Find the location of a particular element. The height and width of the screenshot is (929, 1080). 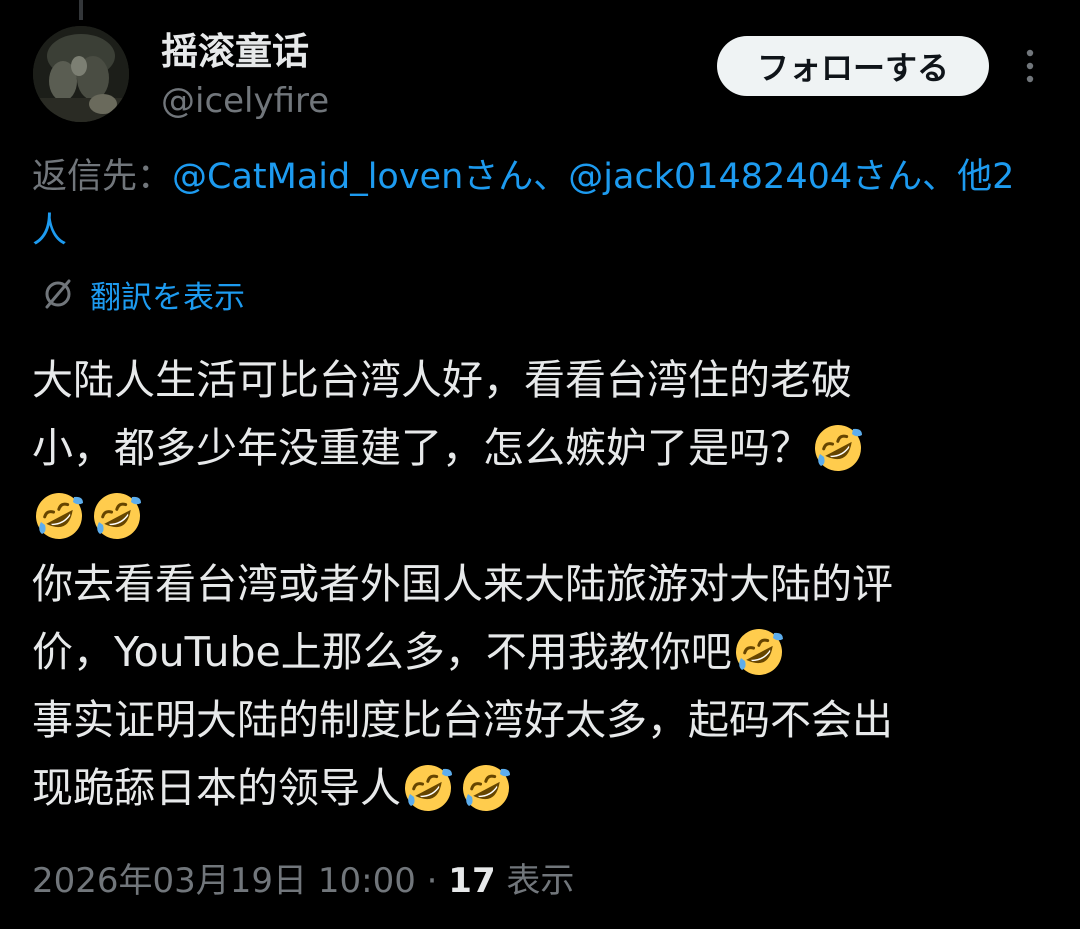

replying-to-prefix: 返信先： is located at coordinates (102, 177).